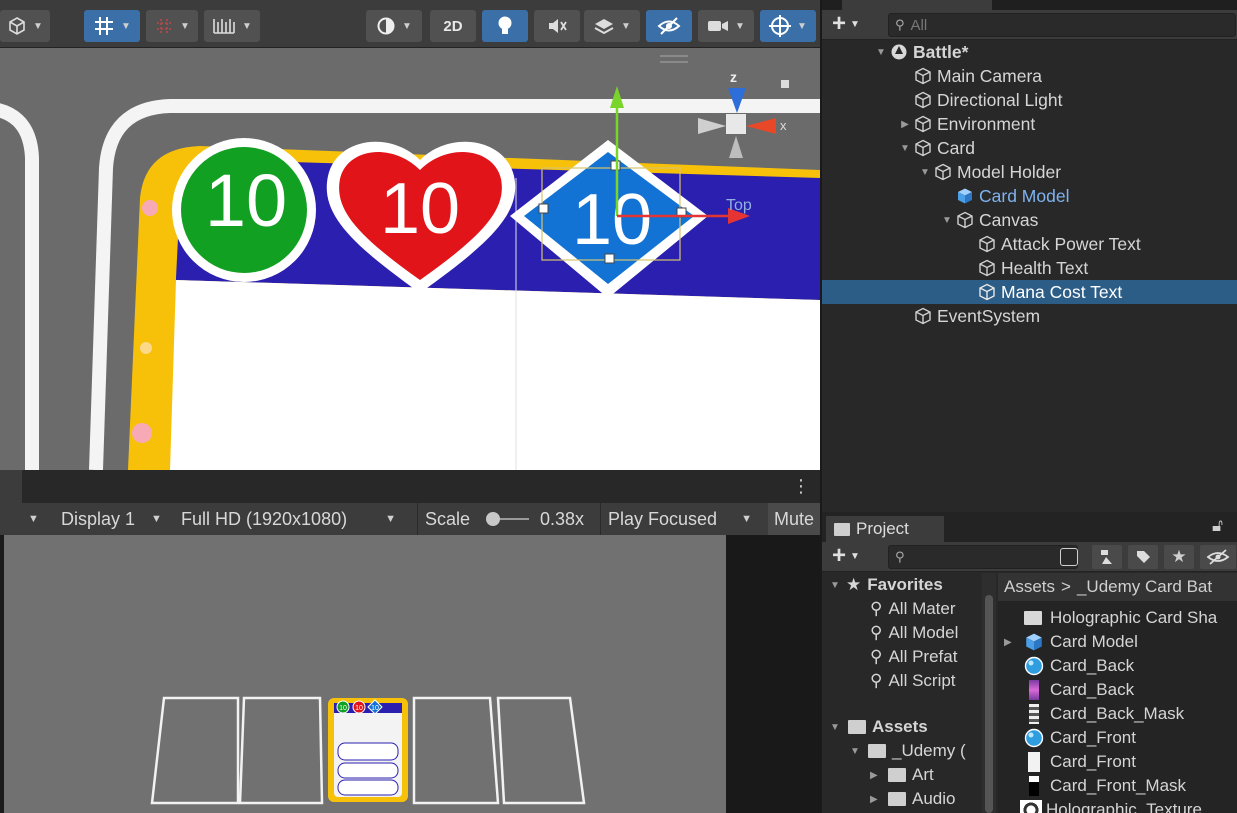 The height and width of the screenshot is (813, 1237). I want to click on orientation-gizmo-x, so click(761, 126).